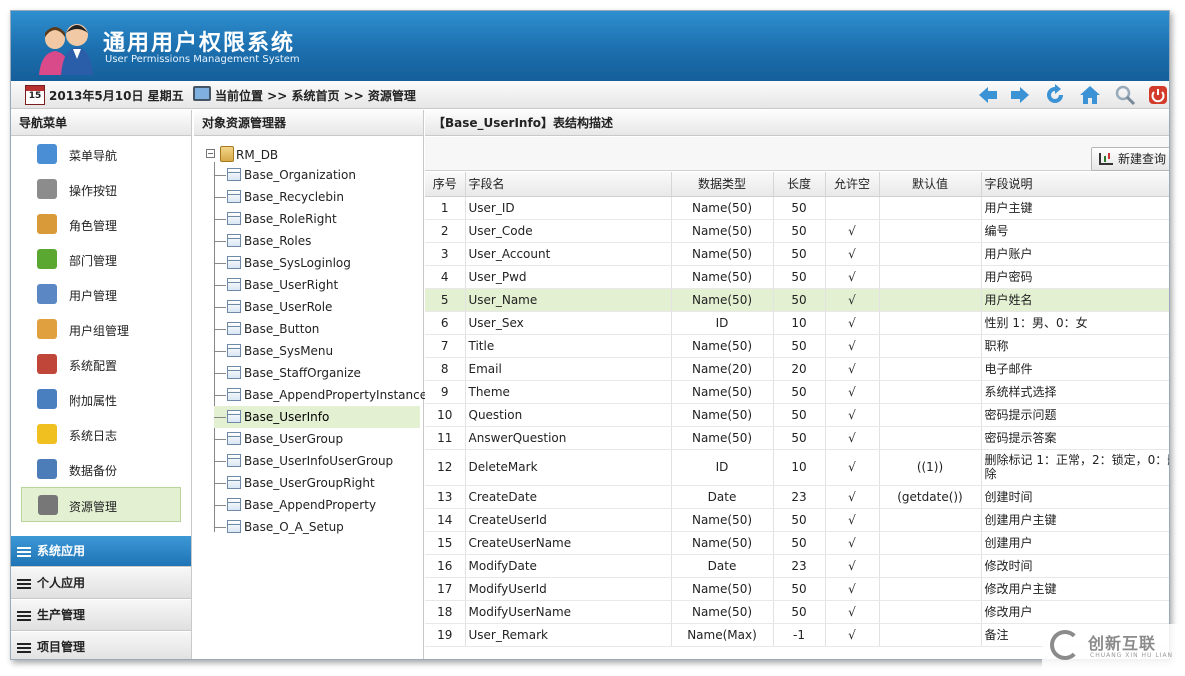  Describe the element at coordinates (445, 415) in the screenshot. I see `table-cell: 10` at that location.